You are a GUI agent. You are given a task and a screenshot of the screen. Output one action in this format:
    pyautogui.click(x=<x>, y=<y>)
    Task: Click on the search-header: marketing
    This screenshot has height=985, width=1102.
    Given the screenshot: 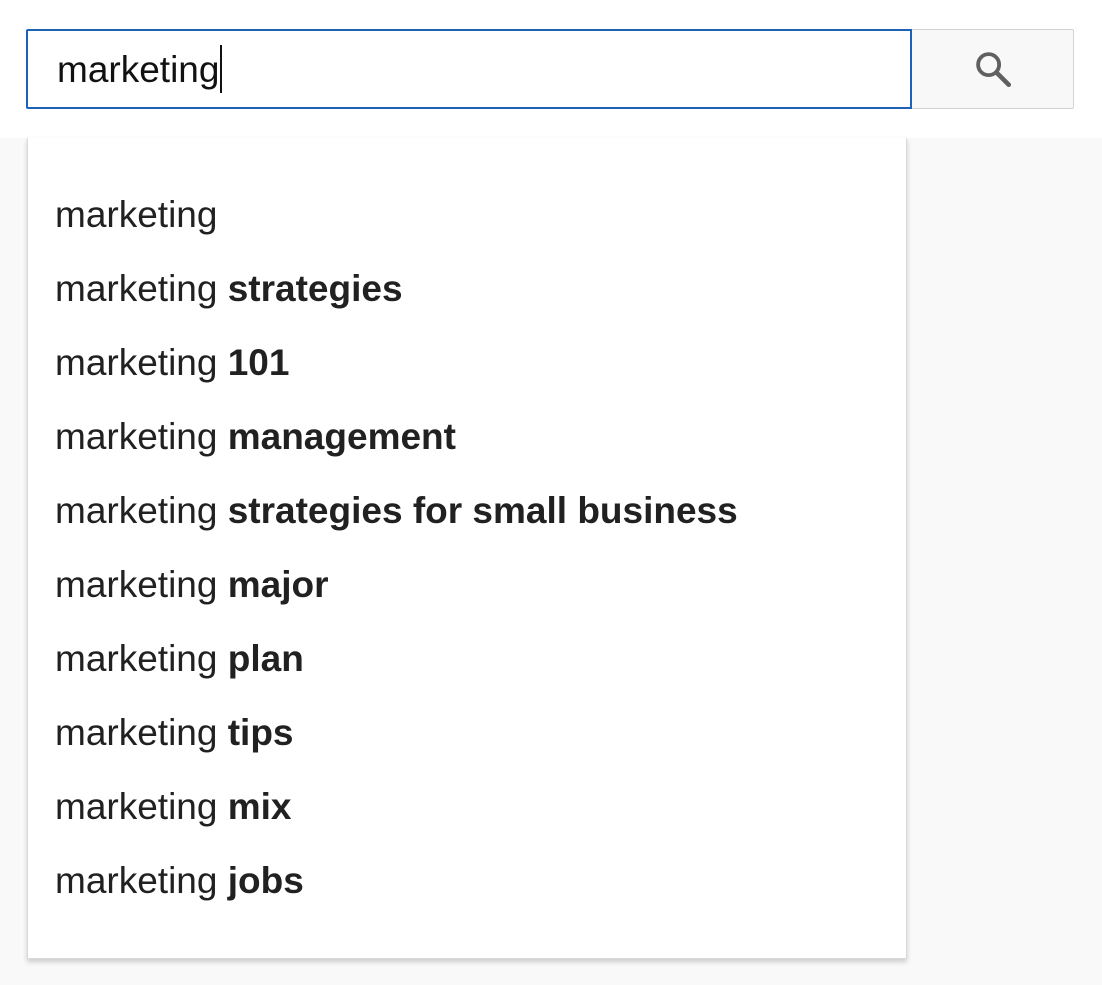 What is the action you would take?
    pyautogui.click(x=551, y=69)
    